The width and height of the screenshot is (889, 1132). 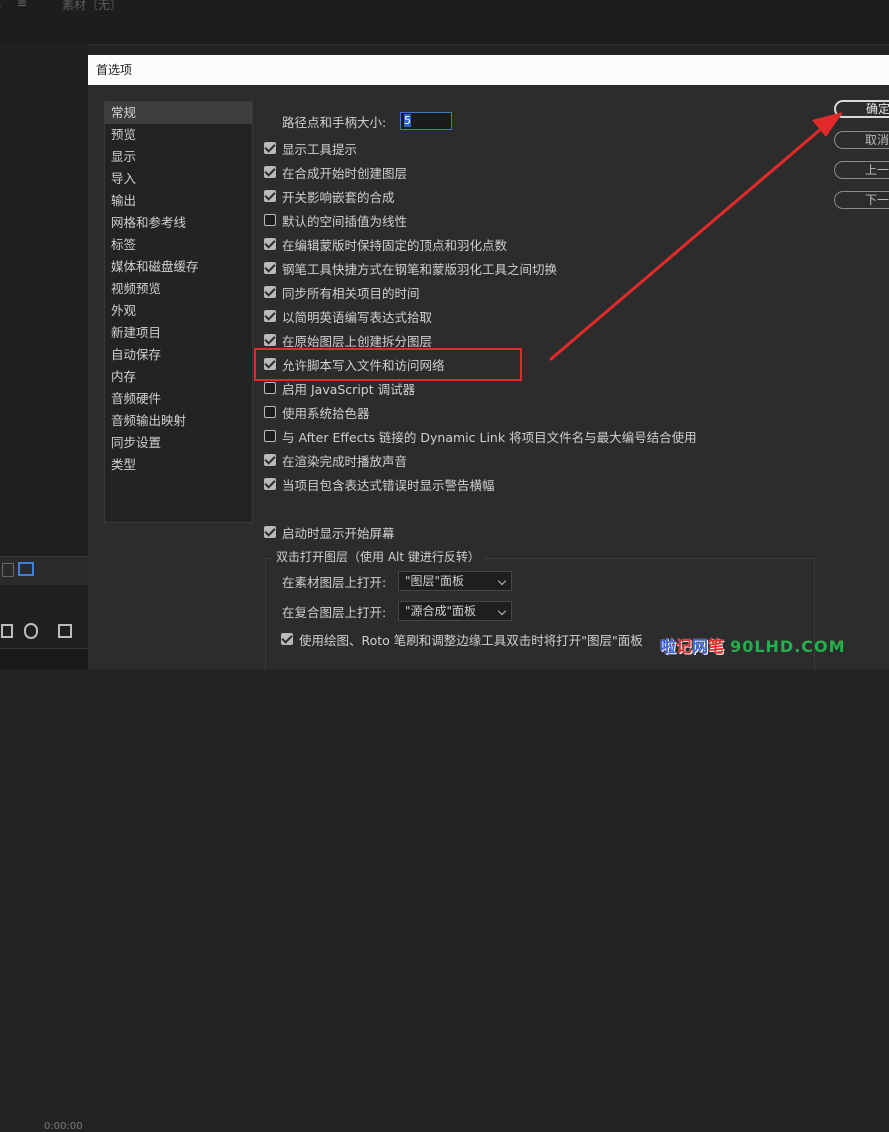 I want to click on option-split-layers: 在原始图层上创建拆分图层, so click(x=348, y=340).